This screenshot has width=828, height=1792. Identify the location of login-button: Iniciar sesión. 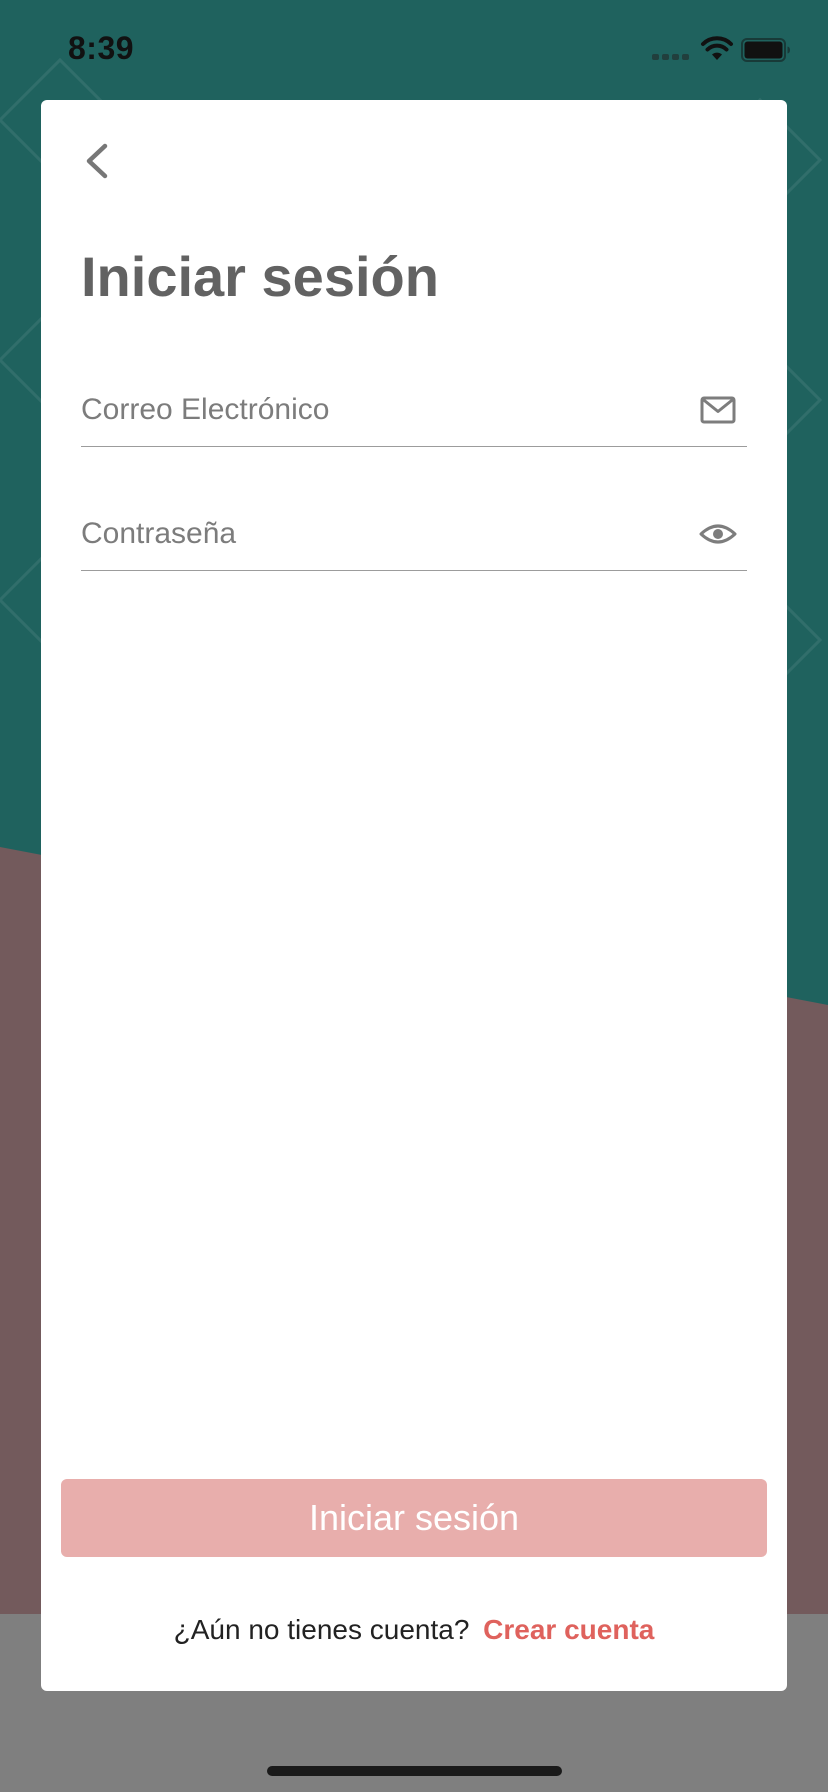
(414, 1518).